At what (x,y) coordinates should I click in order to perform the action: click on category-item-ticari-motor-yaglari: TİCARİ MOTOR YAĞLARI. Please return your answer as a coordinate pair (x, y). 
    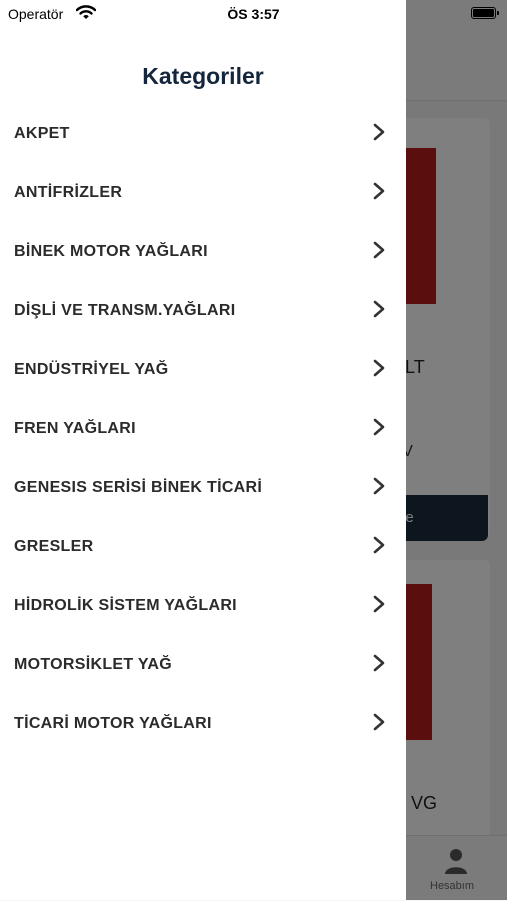
    Looking at the image, I should click on (203, 722).